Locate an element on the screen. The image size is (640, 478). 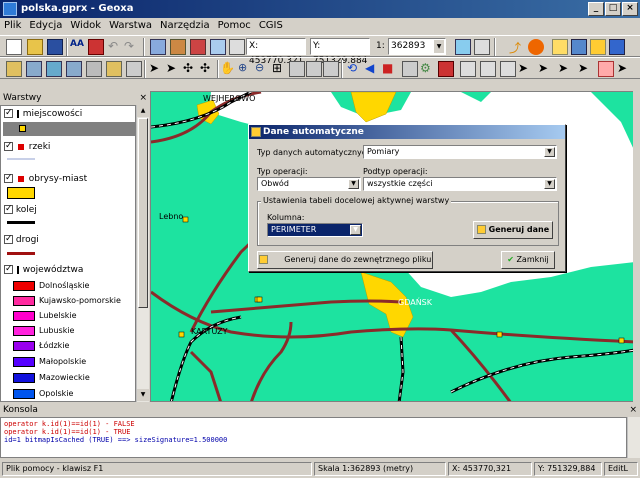
line-tool-icon: ⤴ is located at coordinates (517, 47).